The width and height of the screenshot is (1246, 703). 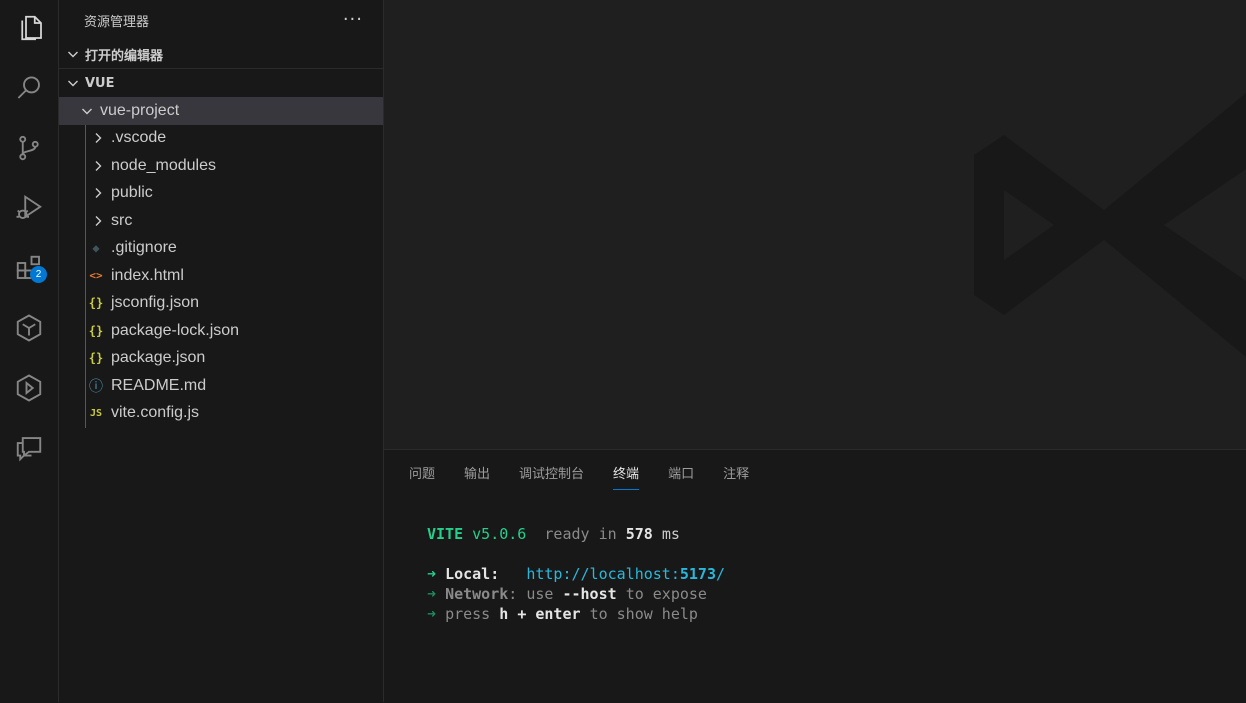 What do you see at coordinates (96, 386) in the screenshot?
I see `info-icon: ⓘ` at bounding box center [96, 386].